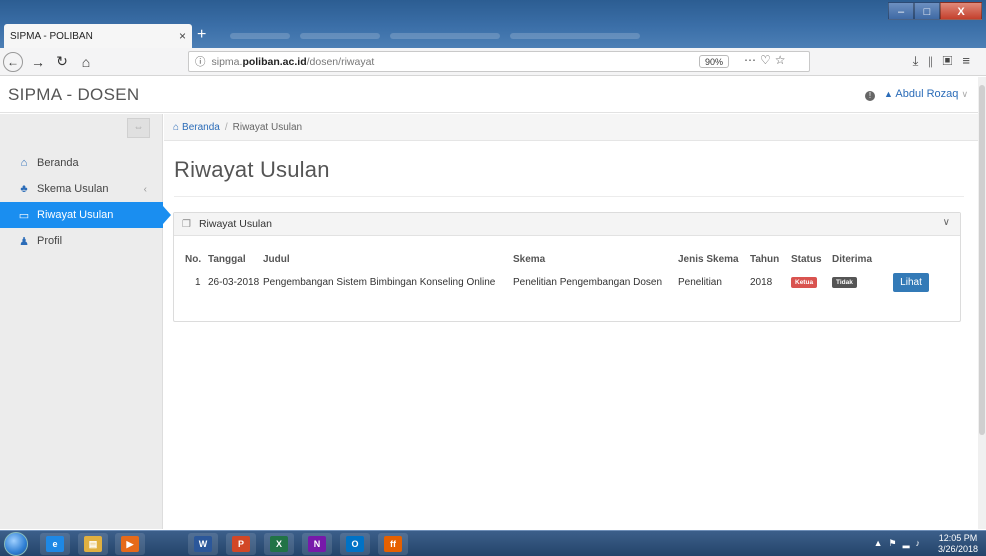 This screenshot has height=556, width=986. What do you see at coordinates (38, 62) in the screenshot?
I see `forward-button: →` at bounding box center [38, 62].